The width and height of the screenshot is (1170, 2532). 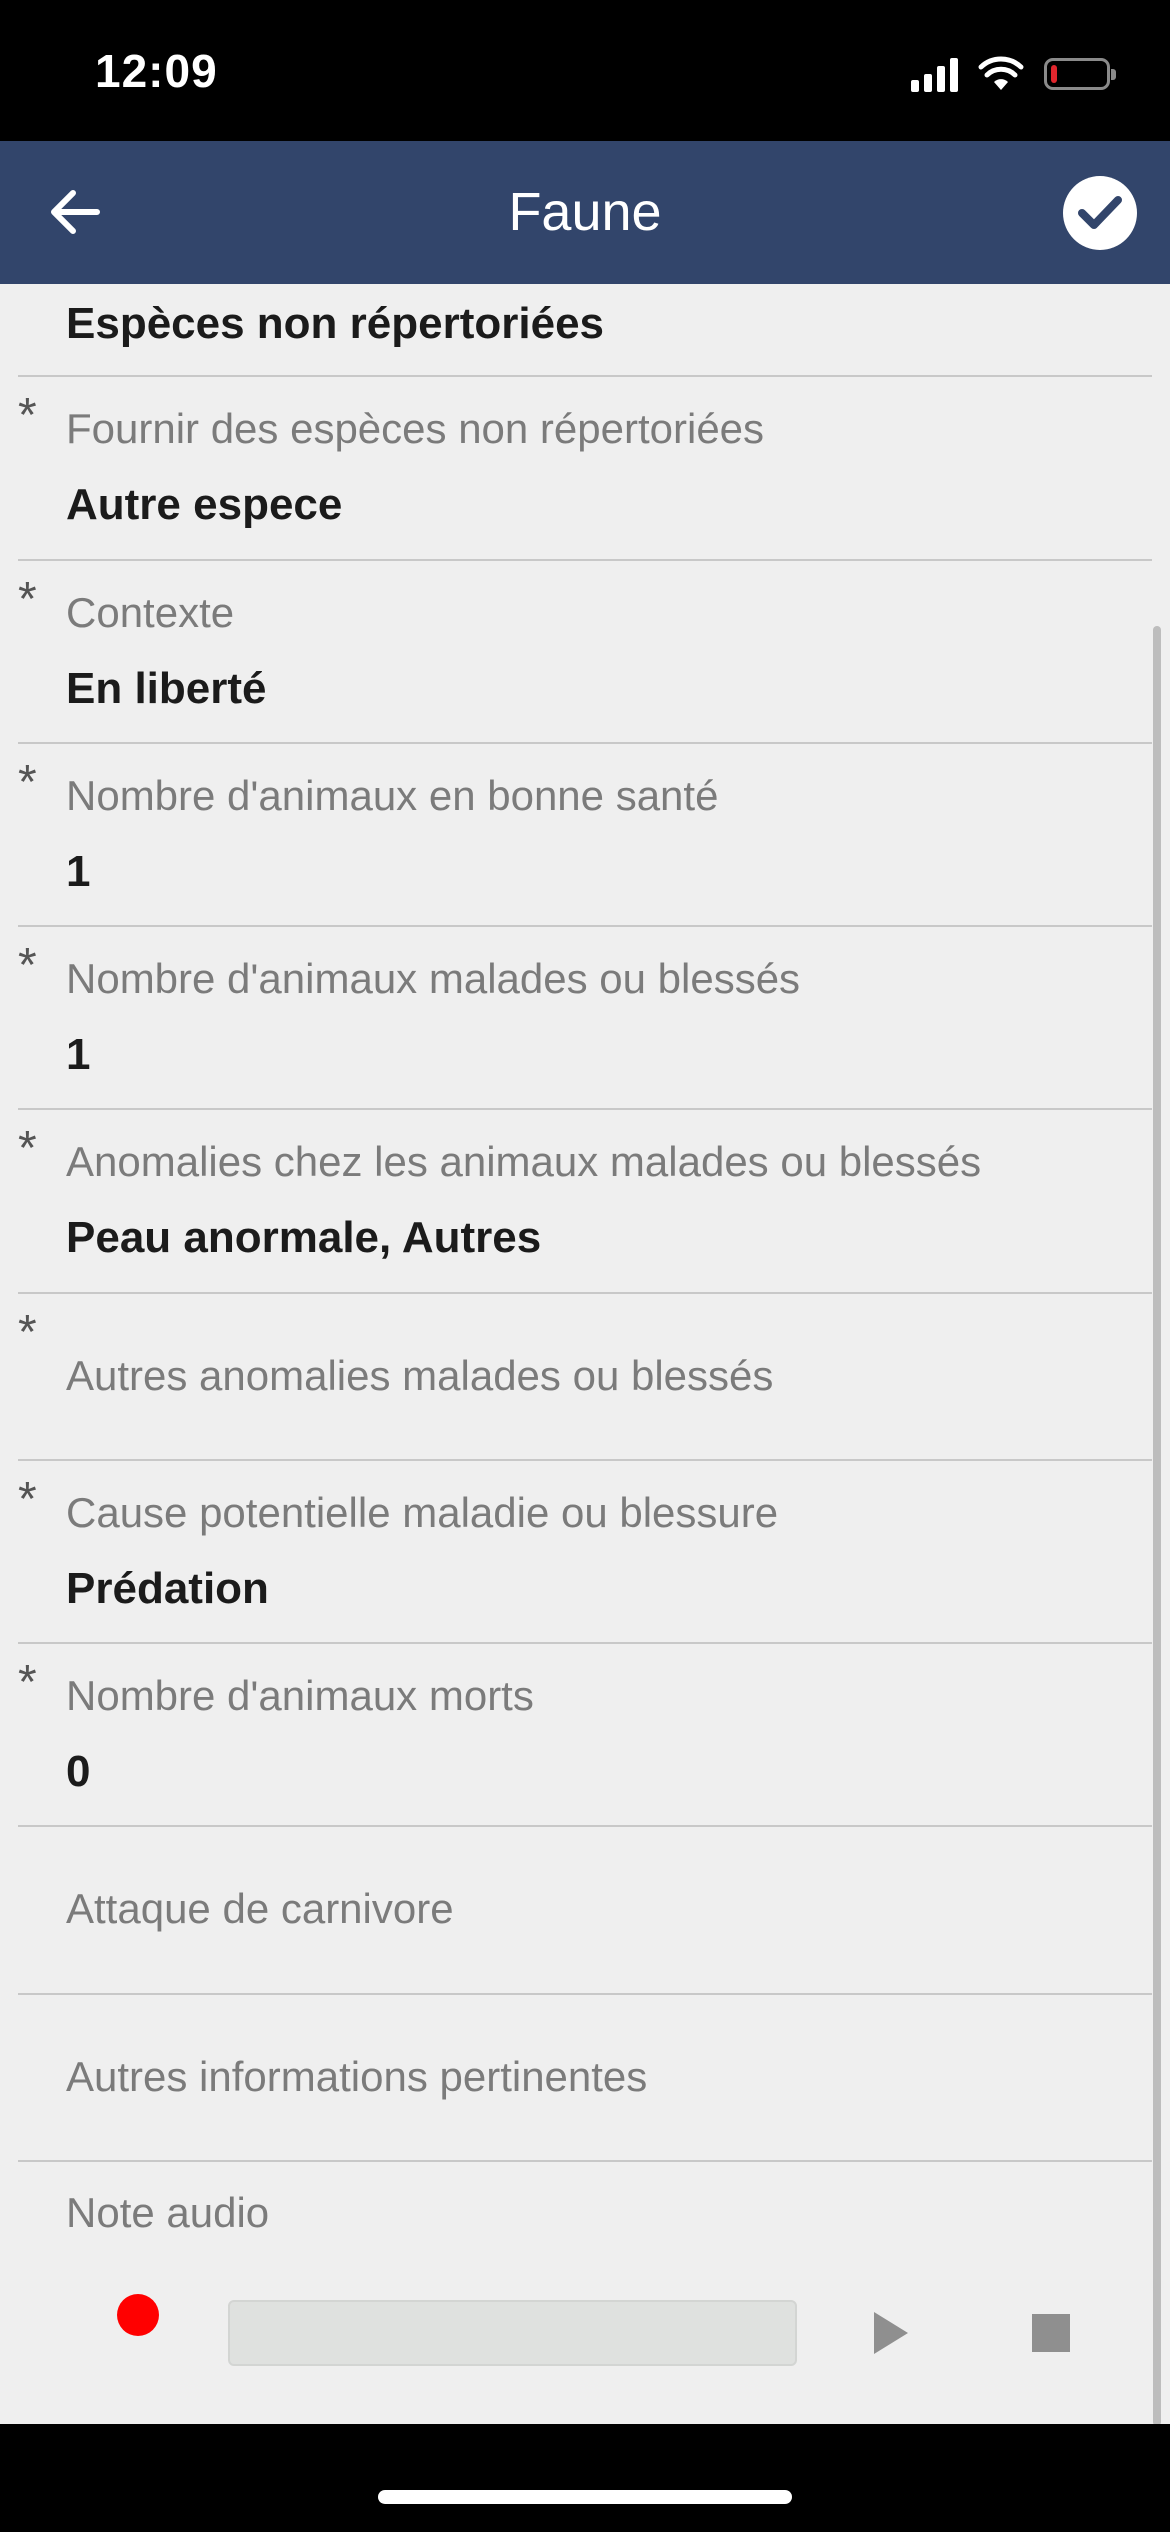 I want to click on field-label: Nombre d'animaux en bonne santé, so click(x=392, y=795).